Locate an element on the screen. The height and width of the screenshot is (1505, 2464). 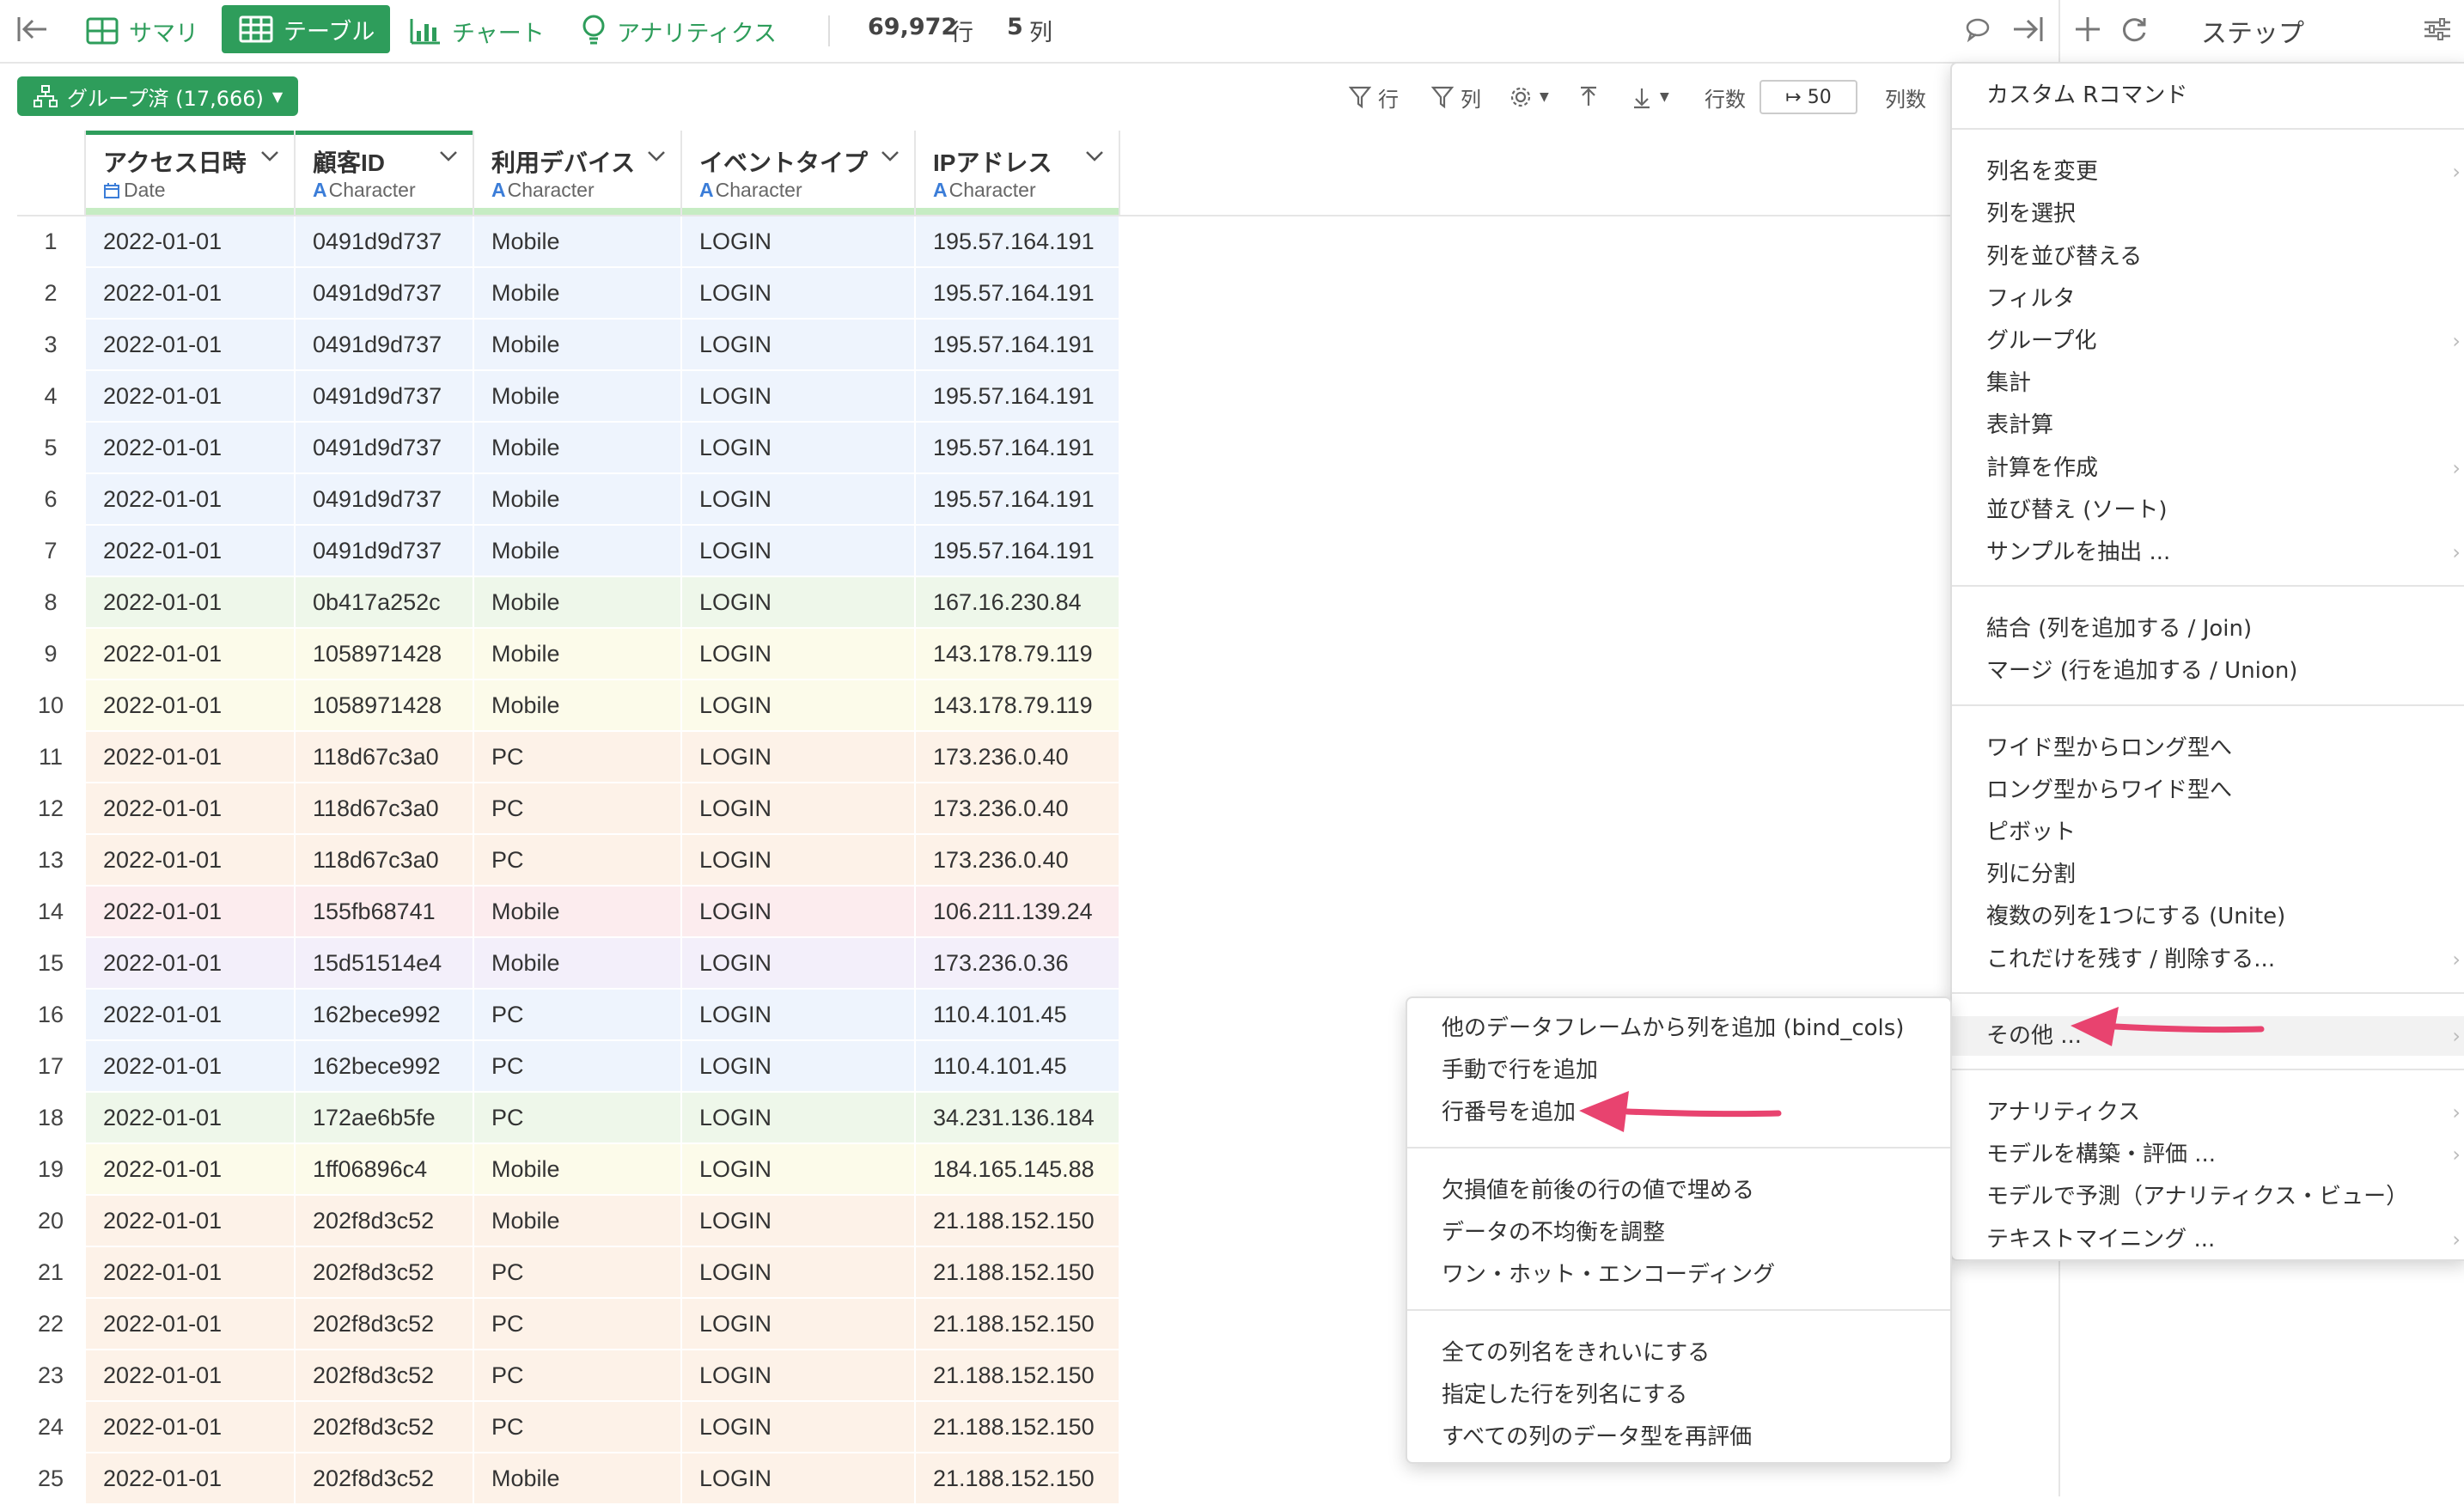
step-menu-item: 集計 is located at coordinates (2208, 383).